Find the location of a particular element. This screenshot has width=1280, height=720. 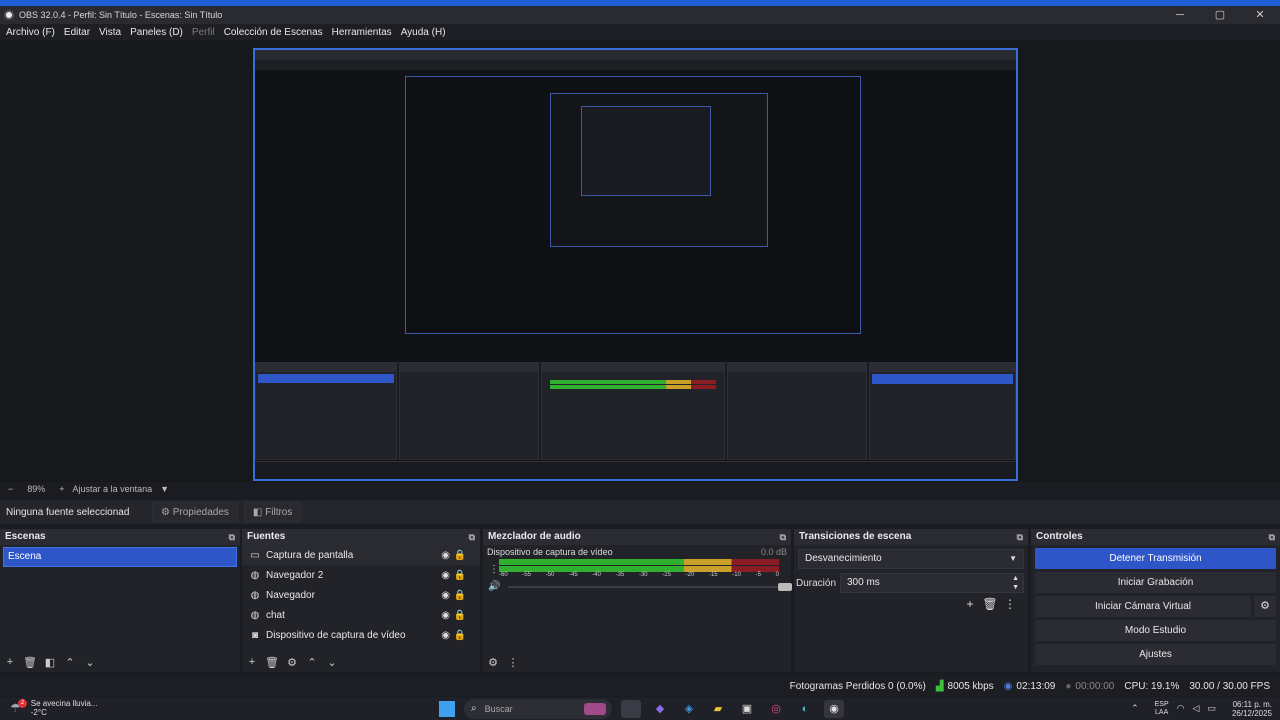

menu-vista: Vista is located at coordinates (110, 32).